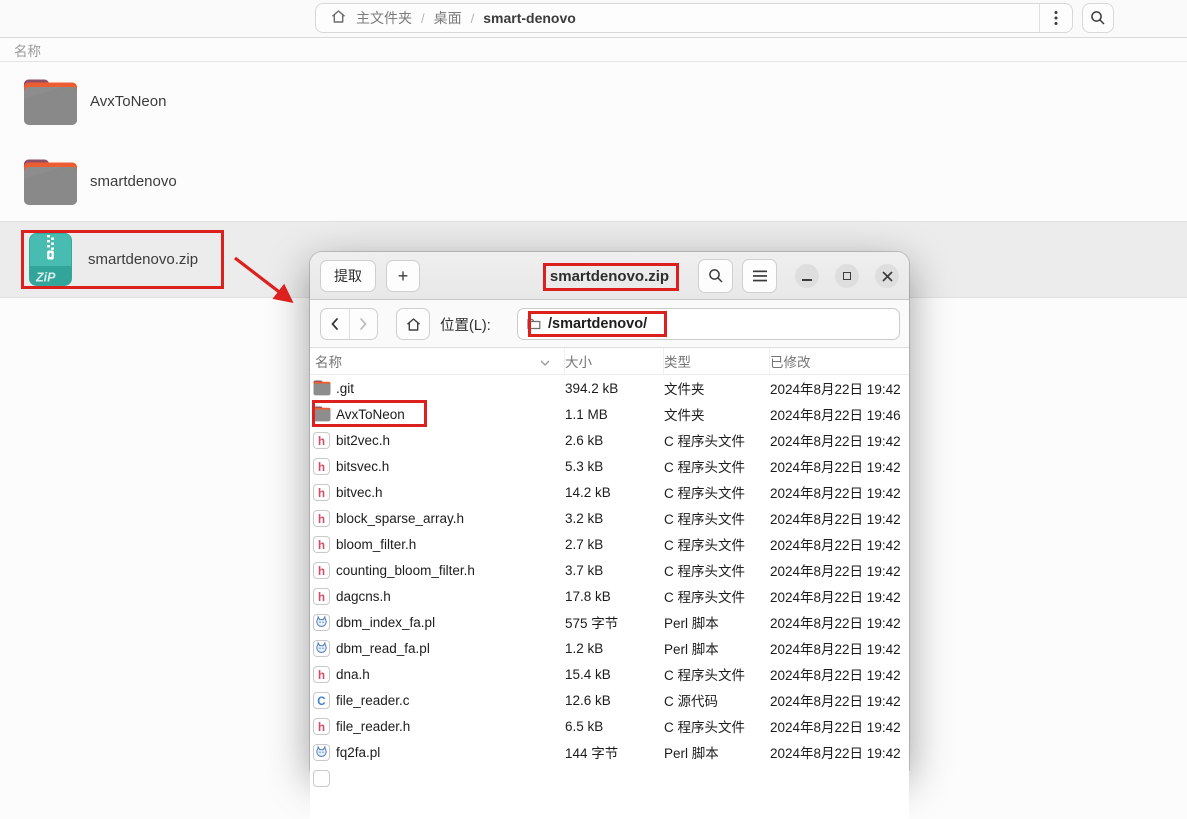  Describe the element at coordinates (45, 278) in the screenshot. I see `svg-text: ZiP` at that location.